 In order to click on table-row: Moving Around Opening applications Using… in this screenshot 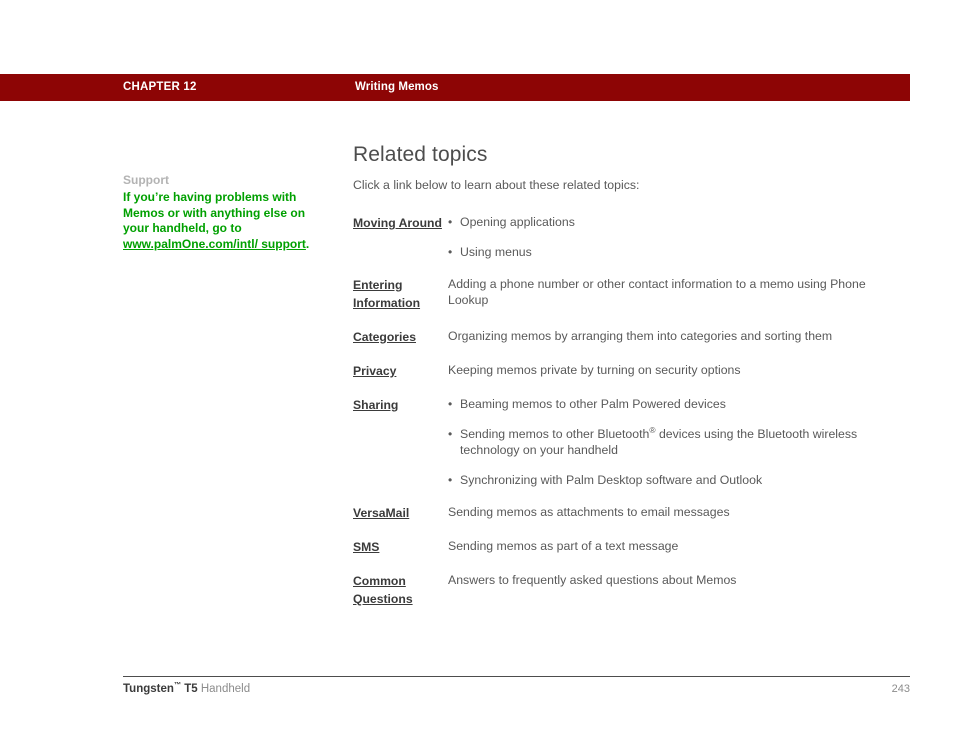, I will do `click(625, 245)`.